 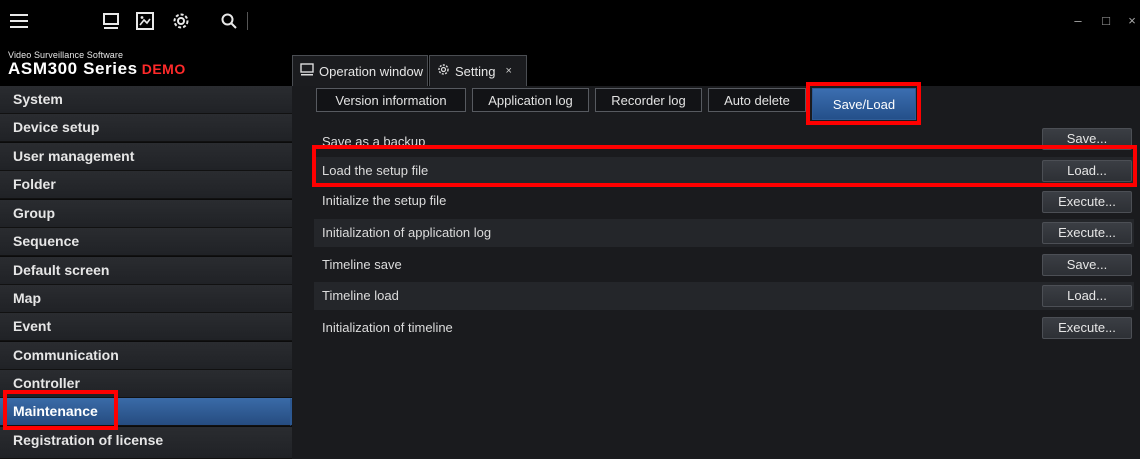 I want to click on row-label: Save as a backup, so click(x=374, y=141).